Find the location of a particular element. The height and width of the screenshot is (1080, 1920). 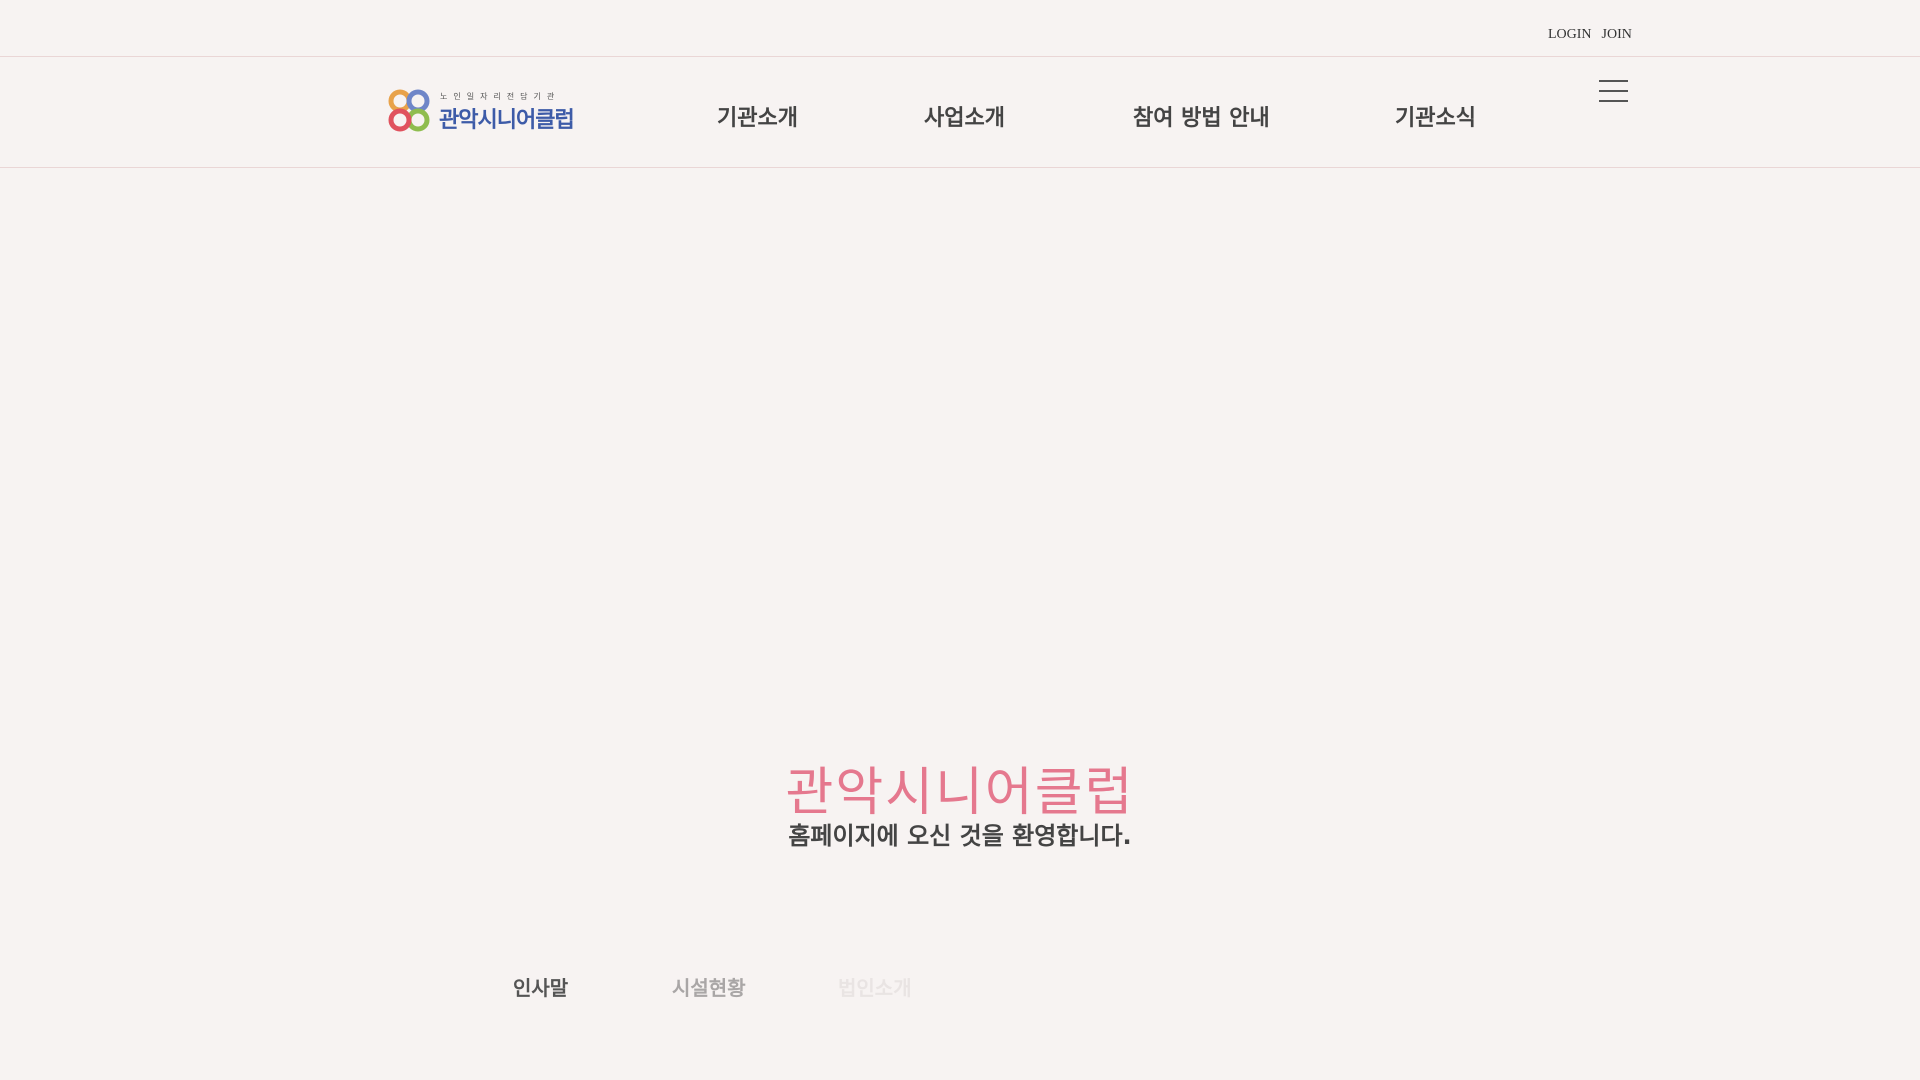

logo-clover-icon is located at coordinates (409, 110).